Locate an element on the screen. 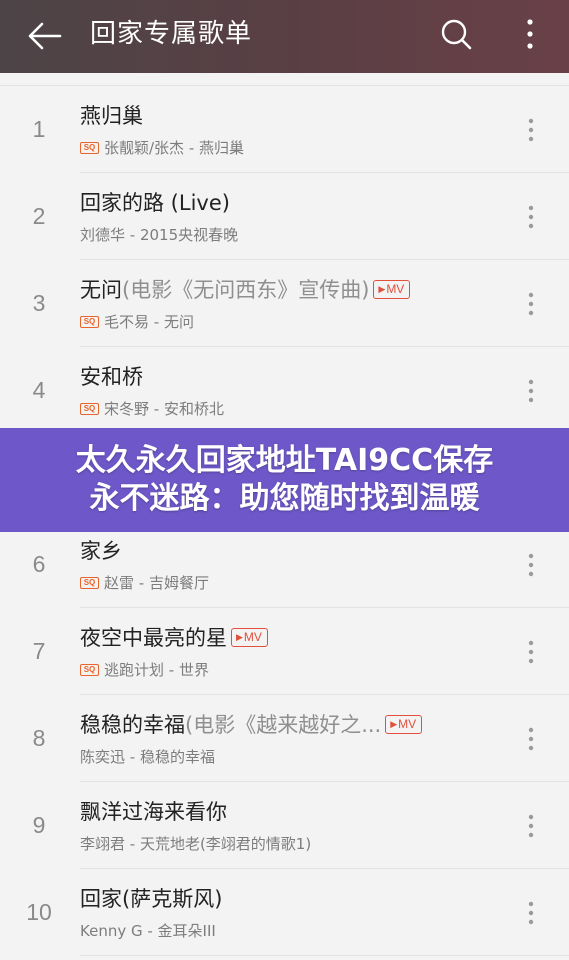 This screenshot has height=960, width=569. song-meta: SQ 宋冬野 - 安和桥北 is located at coordinates (152, 408).